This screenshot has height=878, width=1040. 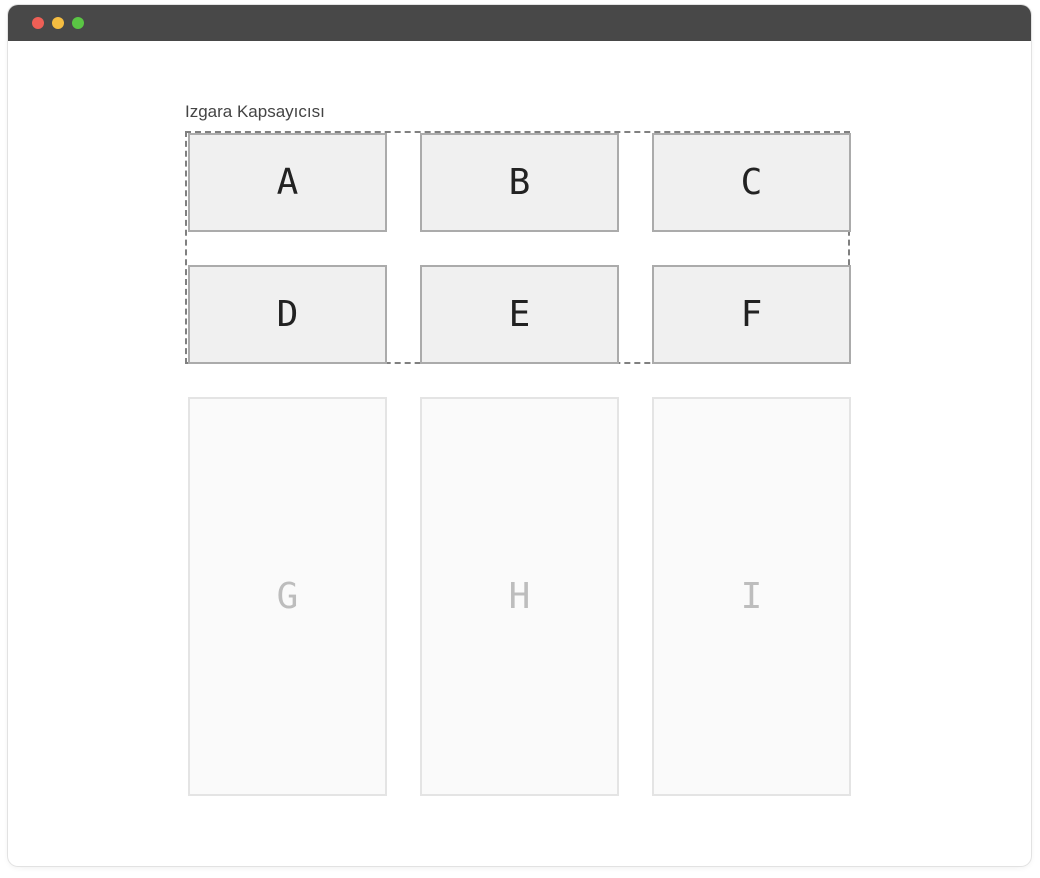 What do you see at coordinates (751, 314) in the screenshot?
I see `grid-item-f: F` at bounding box center [751, 314].